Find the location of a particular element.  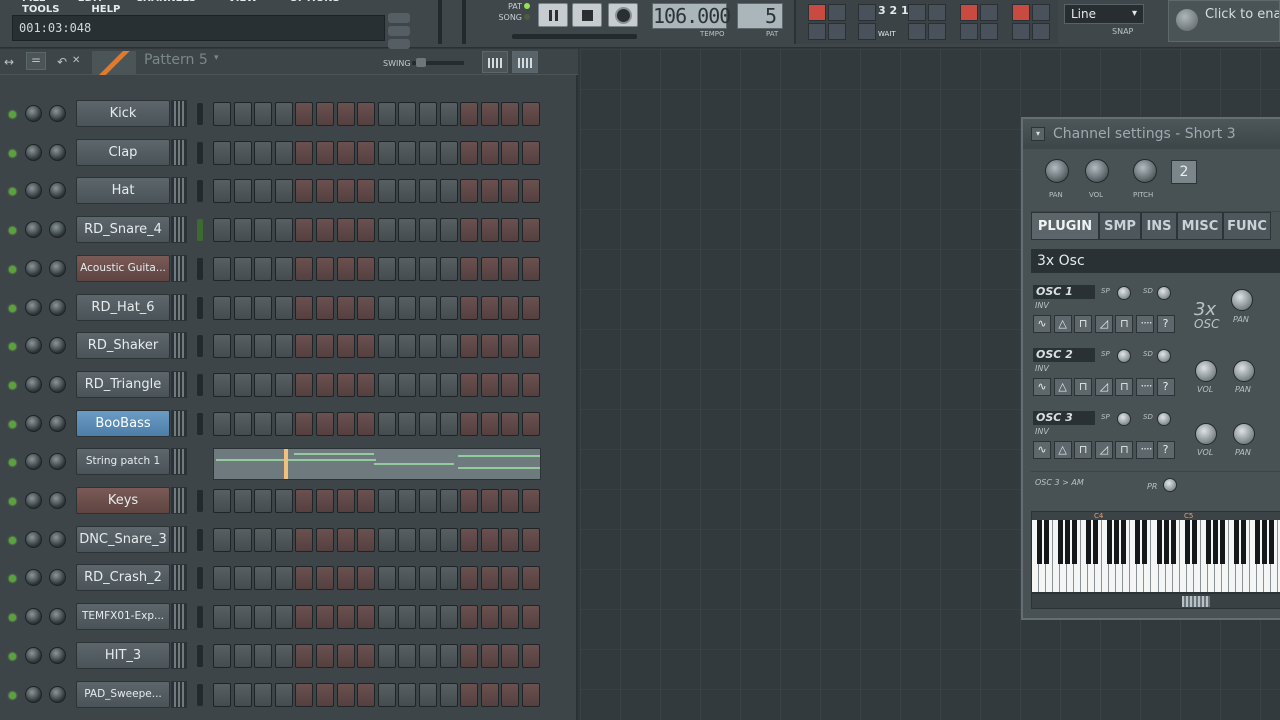

pause-button is located at coordinates (553, 15).